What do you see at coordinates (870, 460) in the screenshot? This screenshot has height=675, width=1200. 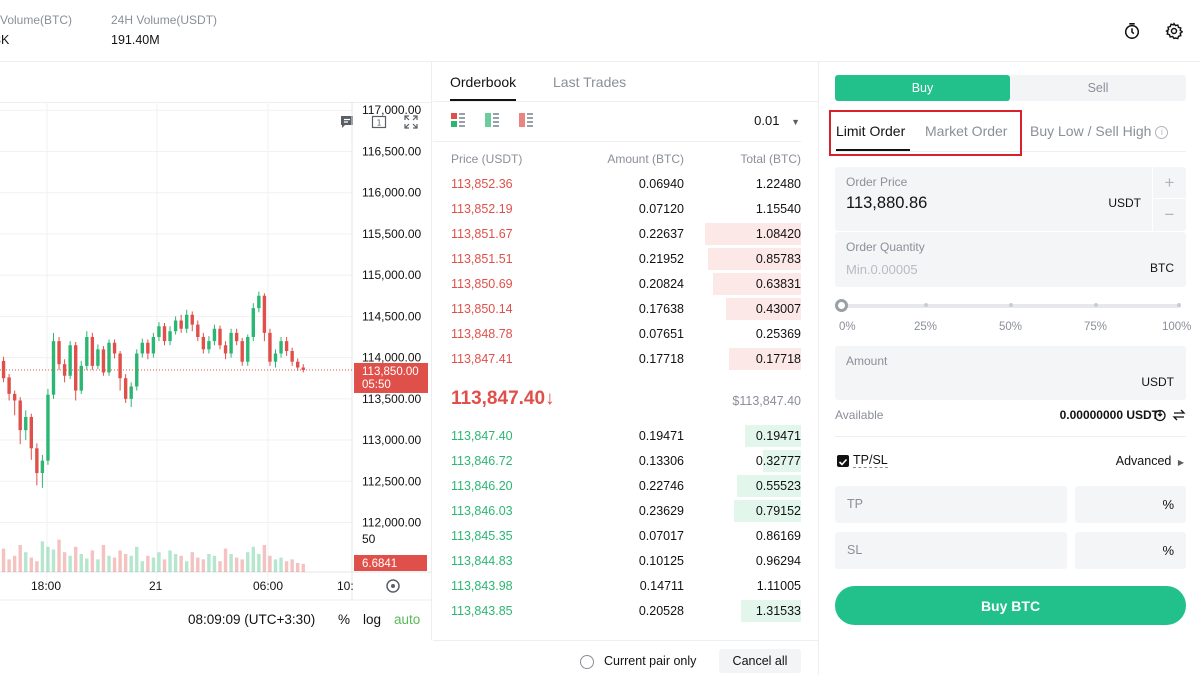 I see `tpsl-label: TP/SL` at bounding box center [870, 460].